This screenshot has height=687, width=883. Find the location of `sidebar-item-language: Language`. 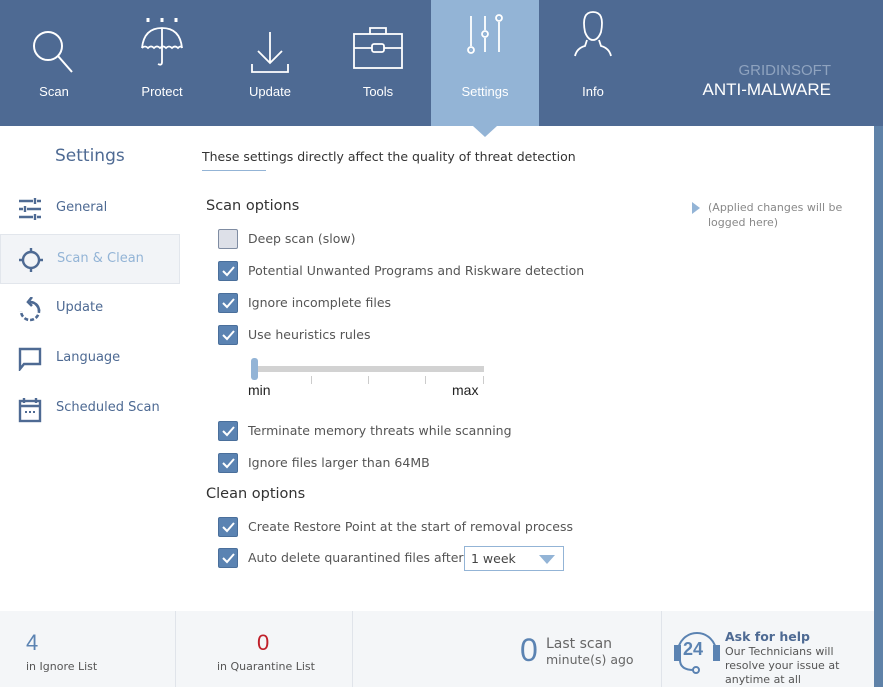

sidebar-item-language: Language is located at coordinates (90, 359).